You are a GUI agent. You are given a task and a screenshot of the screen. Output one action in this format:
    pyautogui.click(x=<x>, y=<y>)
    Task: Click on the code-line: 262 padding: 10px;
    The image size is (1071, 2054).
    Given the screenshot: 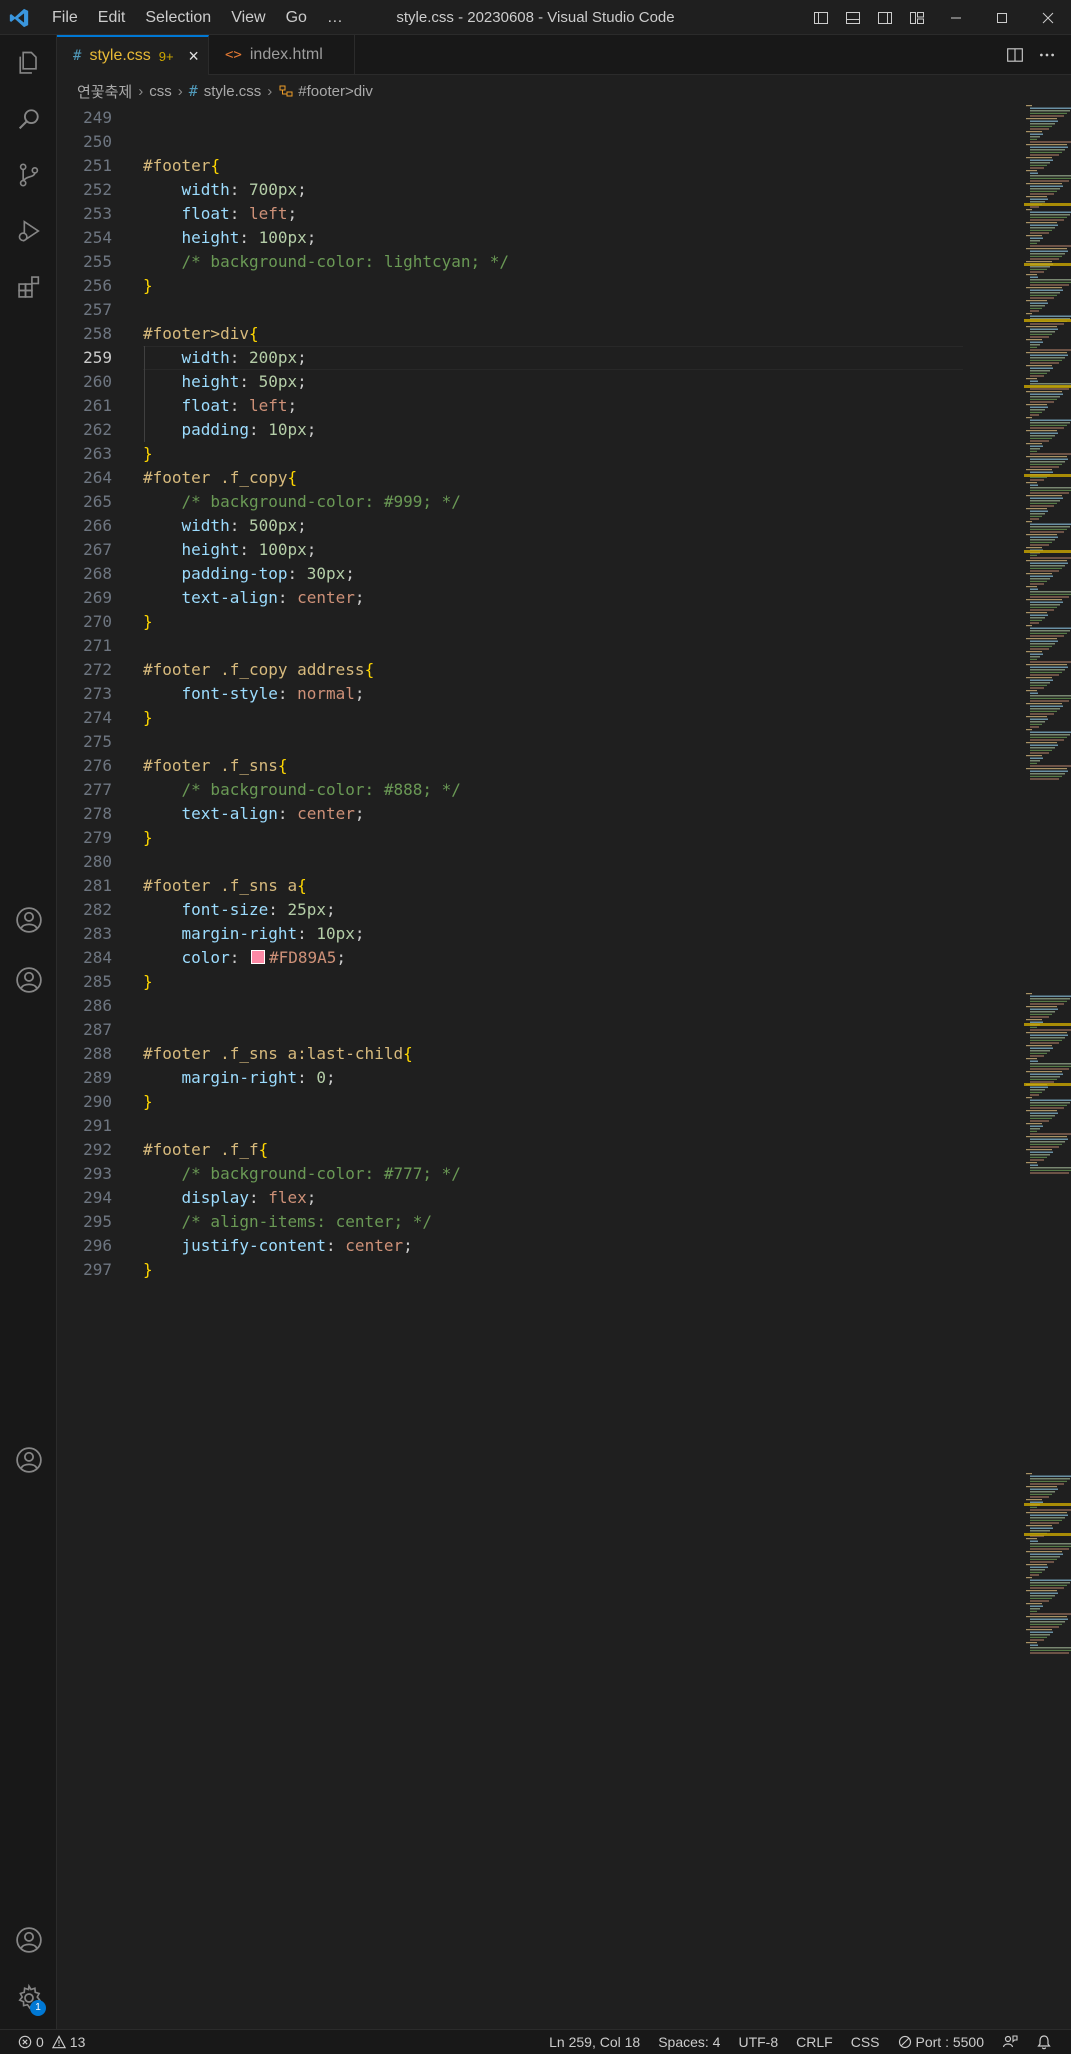 What is the action you would take?
    pyautogui.click(x=507, y=430)
    